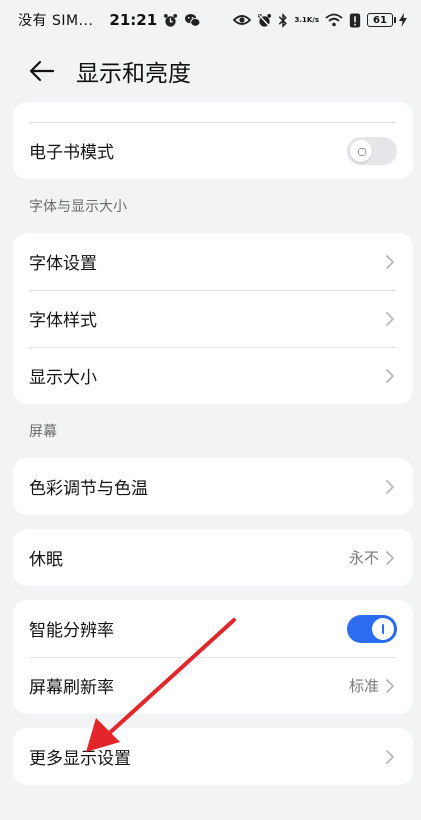 The height and width of the screenshot is (820, 421). Describe the element at coordinates (78, 207) in the screenshot. I see `font-section-title: 字体与显示大小` at that location.